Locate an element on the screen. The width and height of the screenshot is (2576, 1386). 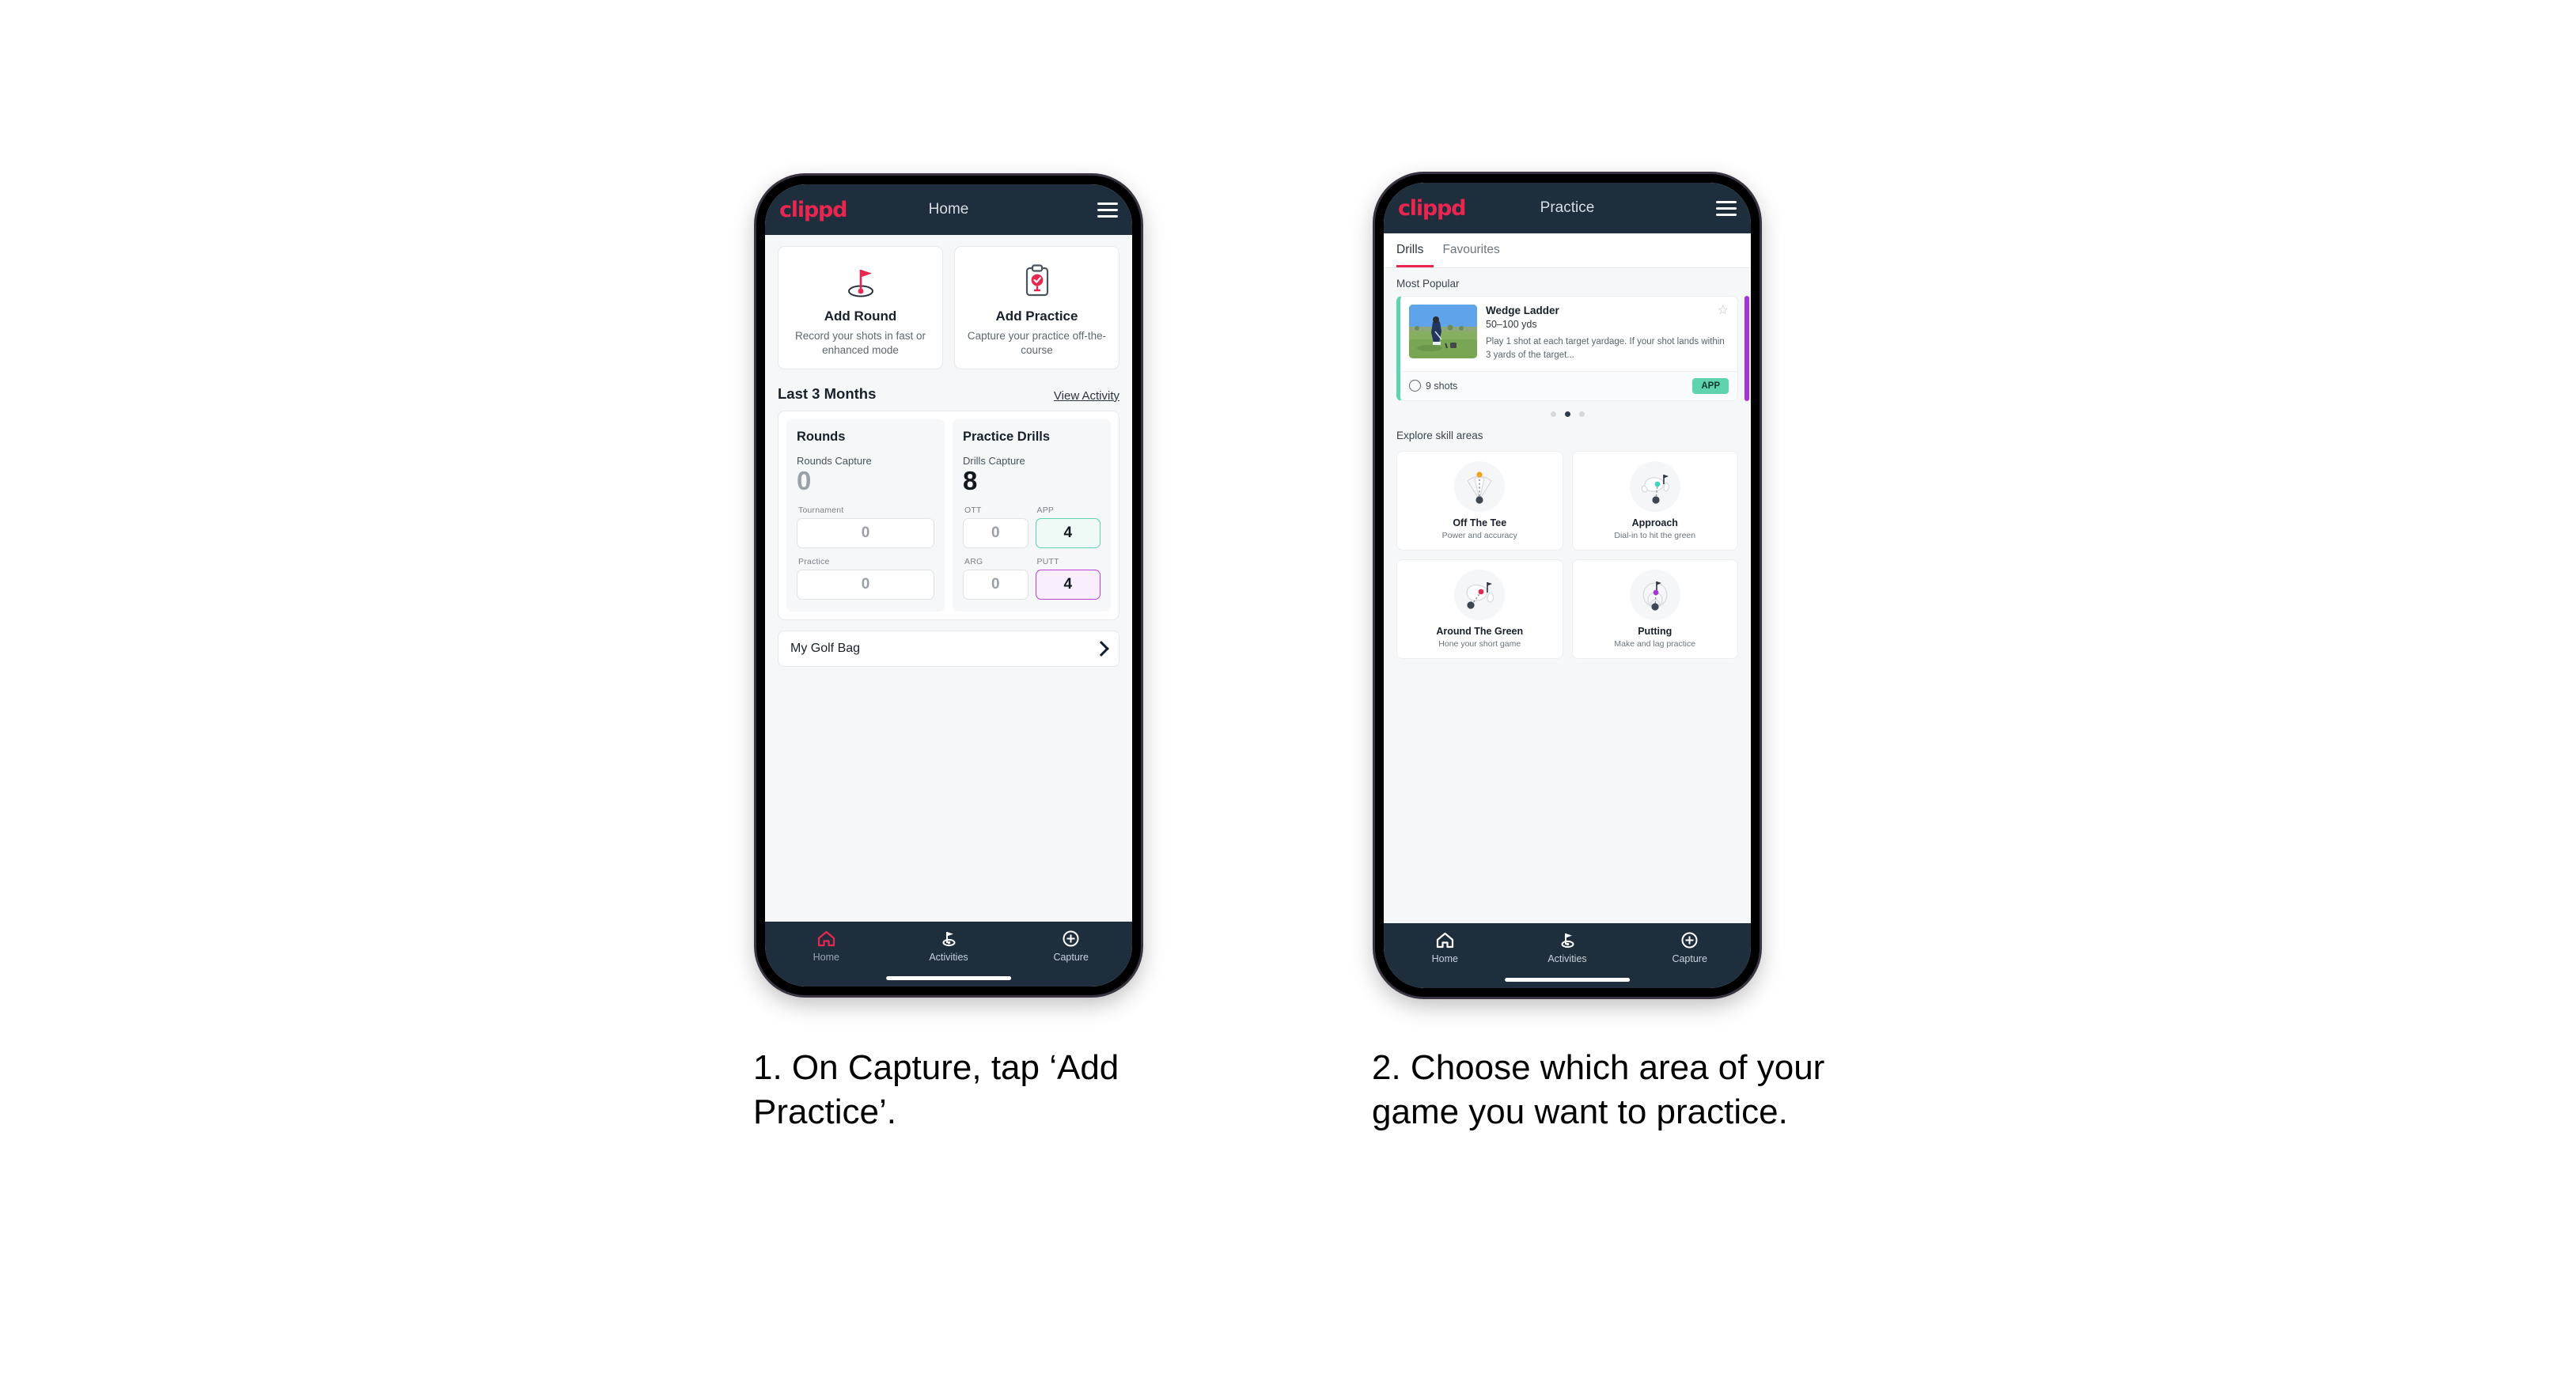
view-activity-link: View Activity is located at coordinates (1086, 396).